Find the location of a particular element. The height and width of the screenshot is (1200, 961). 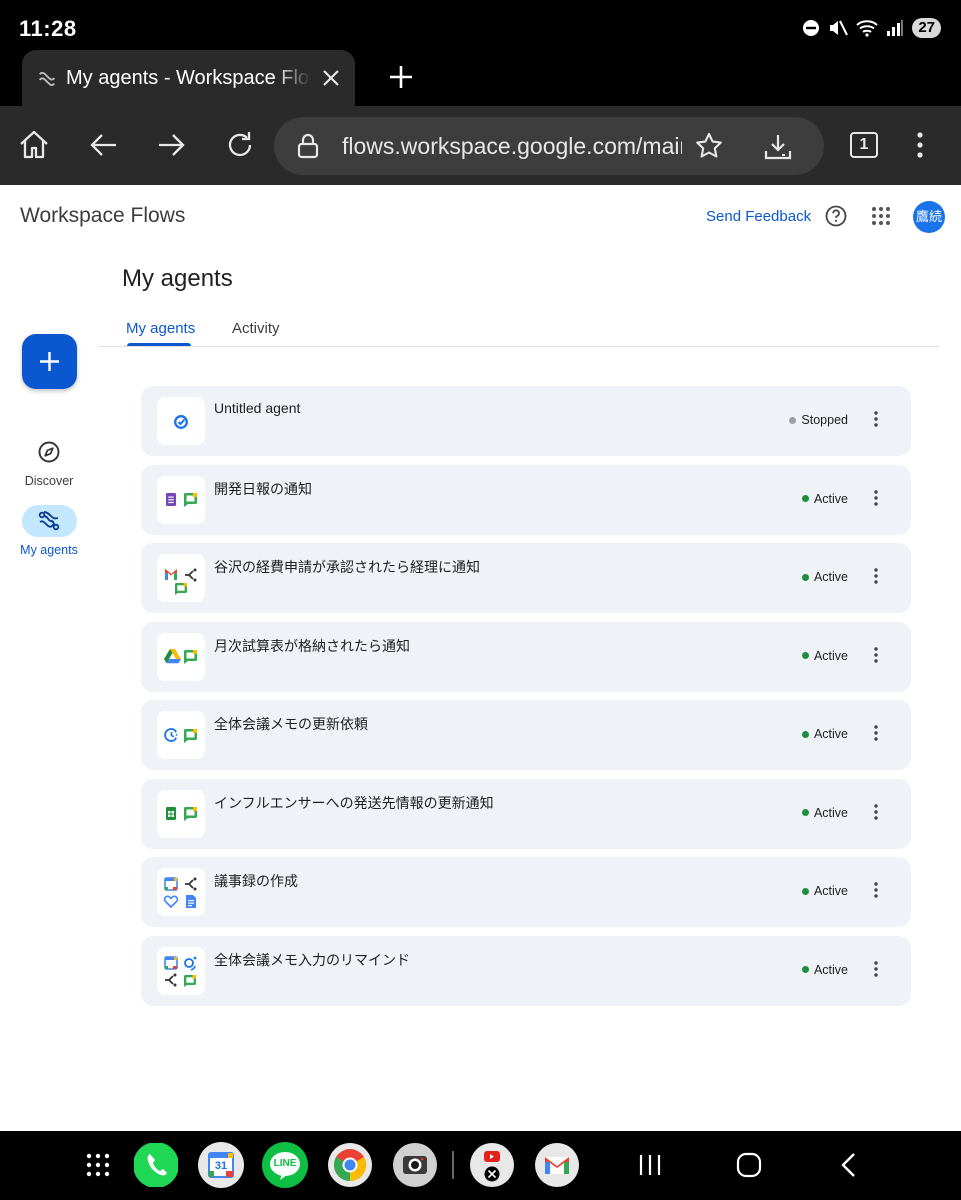

dock-separator is located at coordinates (453, 1165).